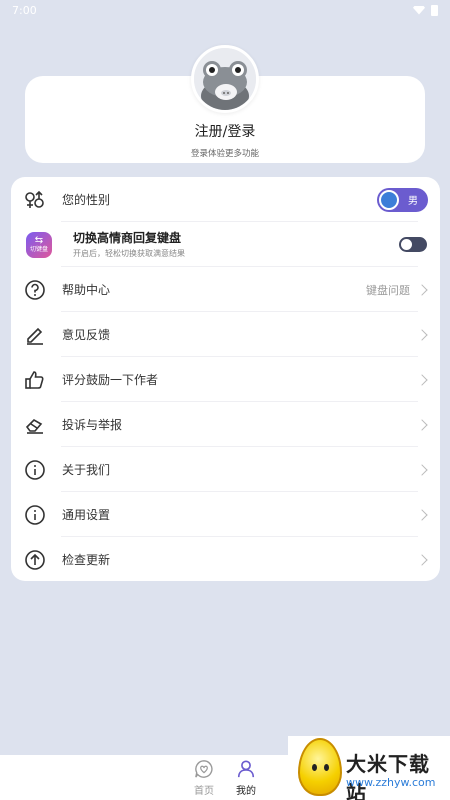 Image resolution: width=450 pixels, height=800 pixels. Describe the element at coordinates (225, 559) in the screenshot. I see `menu-item-check-update: 检查更新` at that location.